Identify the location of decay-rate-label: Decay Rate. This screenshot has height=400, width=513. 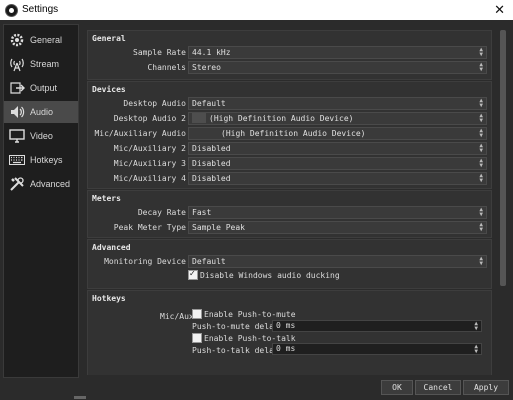
(161, 212).